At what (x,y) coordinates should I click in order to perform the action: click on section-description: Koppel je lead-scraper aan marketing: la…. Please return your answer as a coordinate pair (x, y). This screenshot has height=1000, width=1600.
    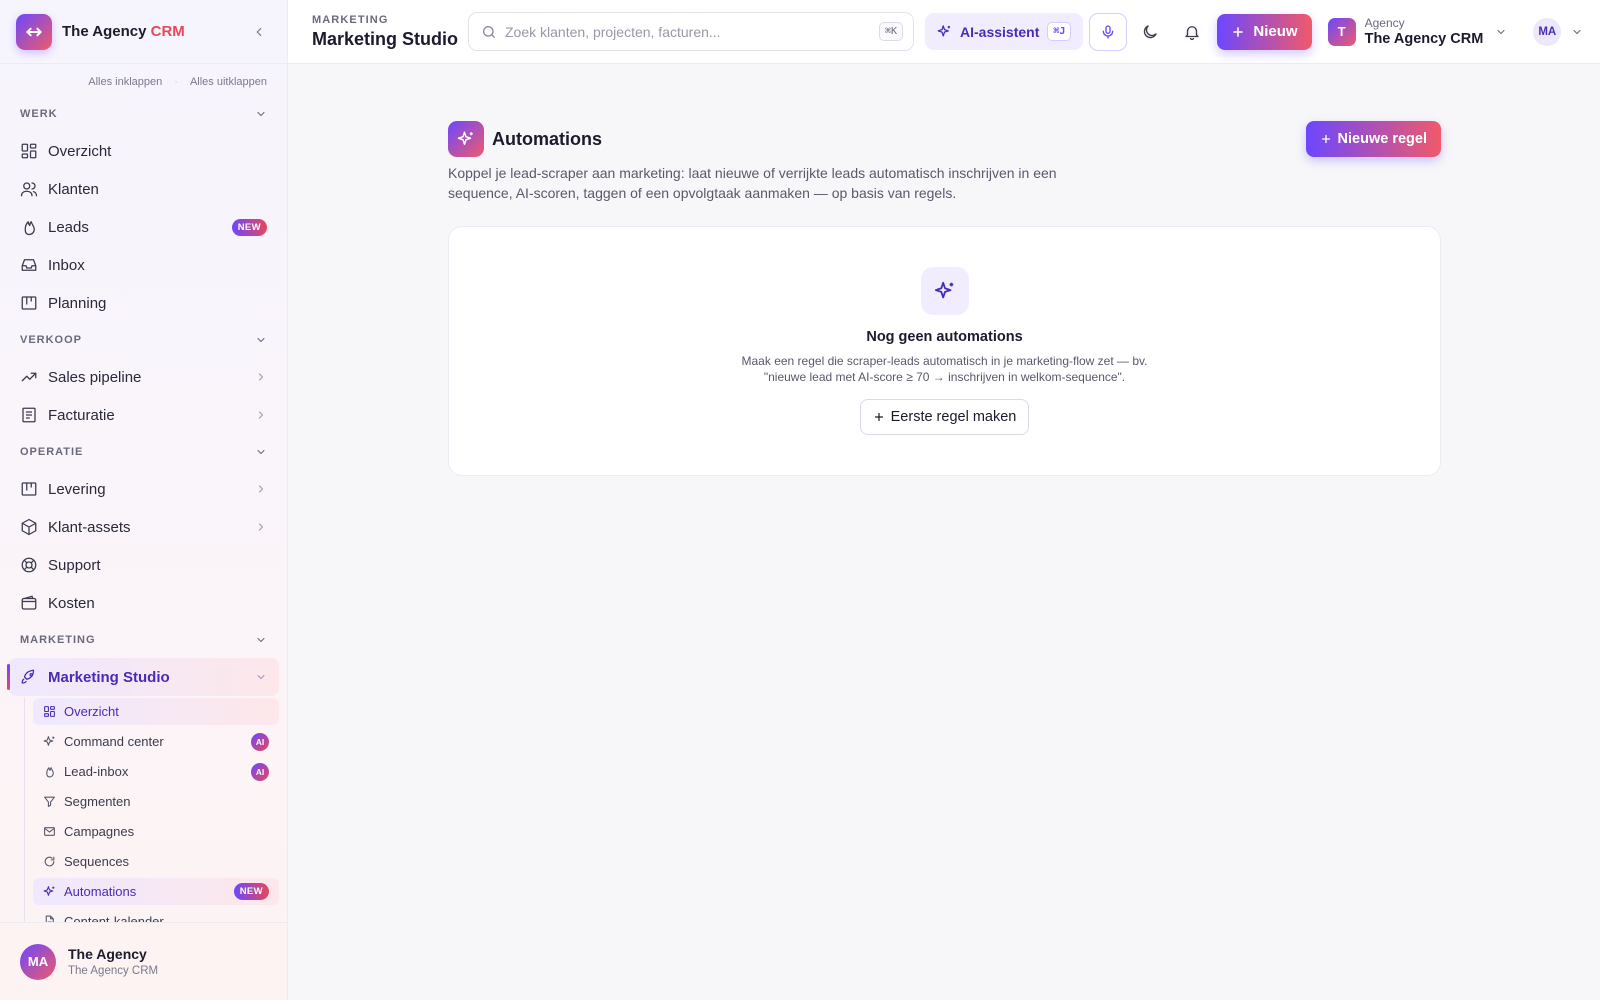
    Looking at the image, I should click on (752, 183).